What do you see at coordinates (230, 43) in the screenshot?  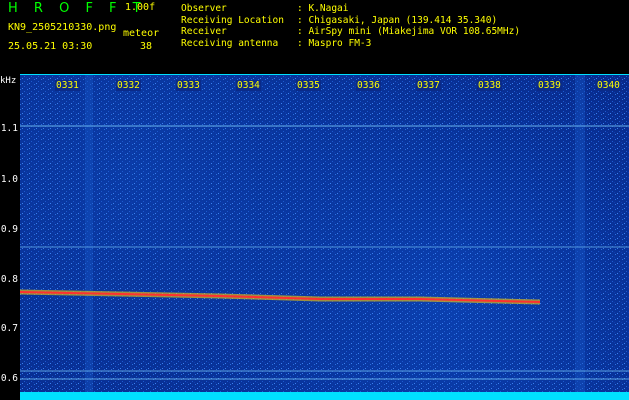 I see `meta-label: Receiving antenna` at bounding box center [230, 43].